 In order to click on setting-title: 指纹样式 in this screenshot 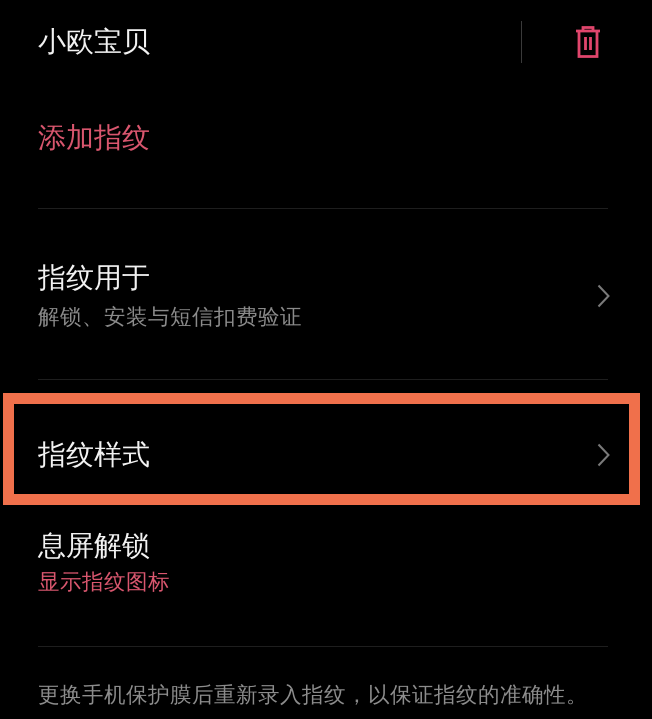, I will do `click(94, 455)`.